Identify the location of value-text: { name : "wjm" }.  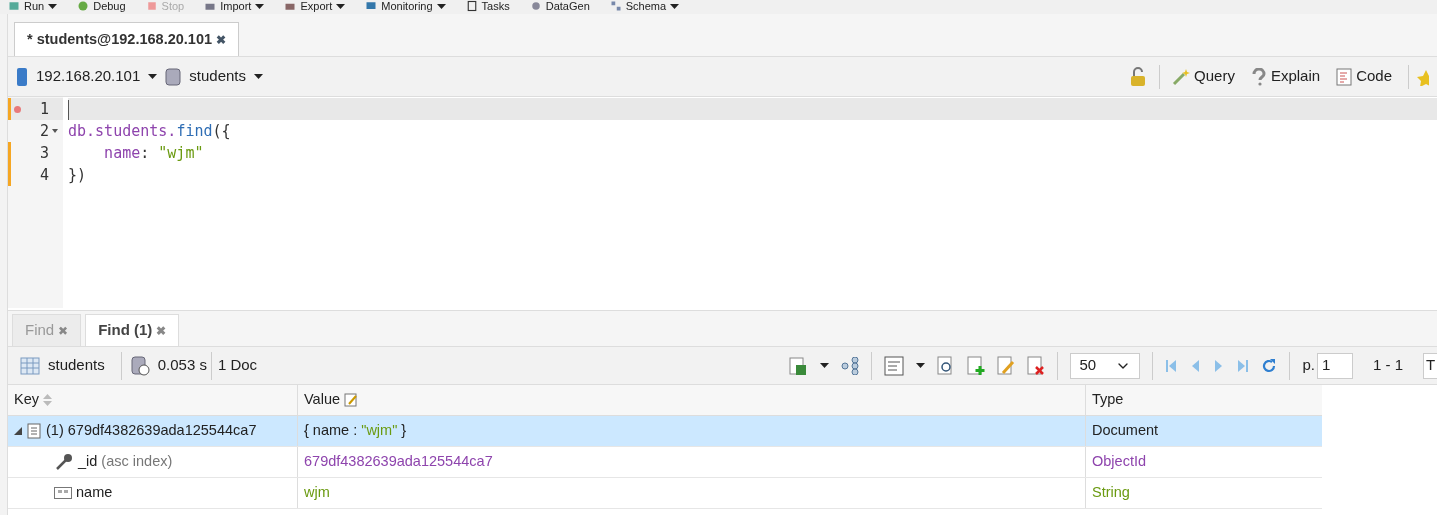
(355, 431).